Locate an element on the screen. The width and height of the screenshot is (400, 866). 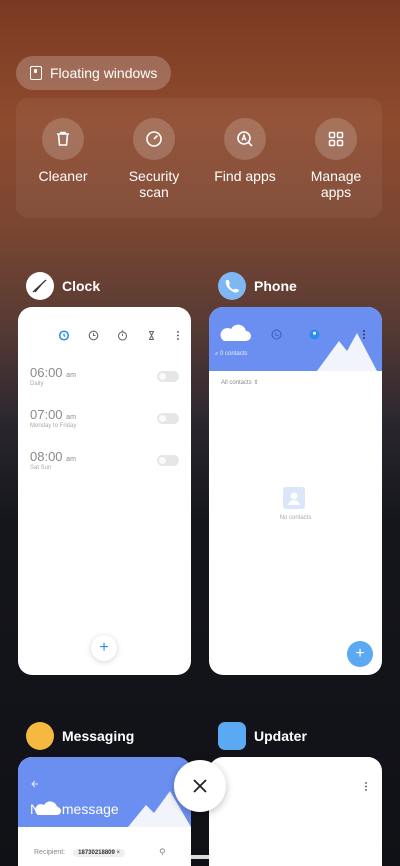
phone-app-header: Phone is located at coordinates (257, 286).